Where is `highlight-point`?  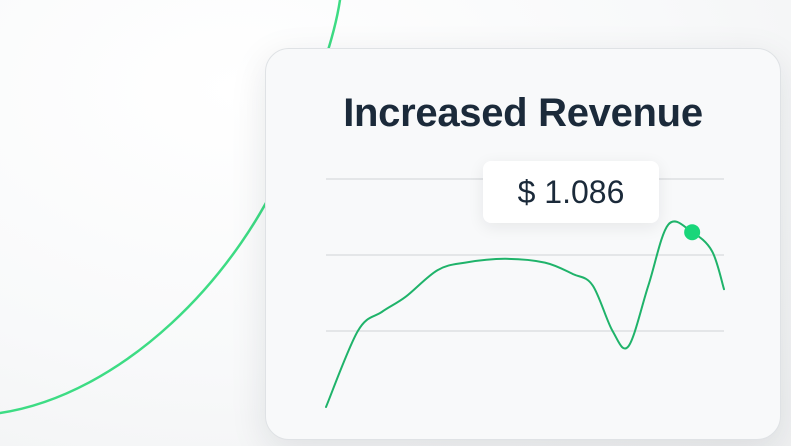
highlight-point is located at coordinates (692, 232).